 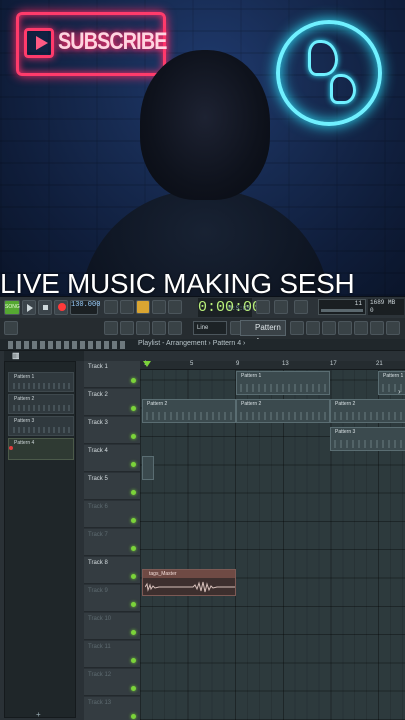 I want to click on stop-icon, so click(x=45, y=307).